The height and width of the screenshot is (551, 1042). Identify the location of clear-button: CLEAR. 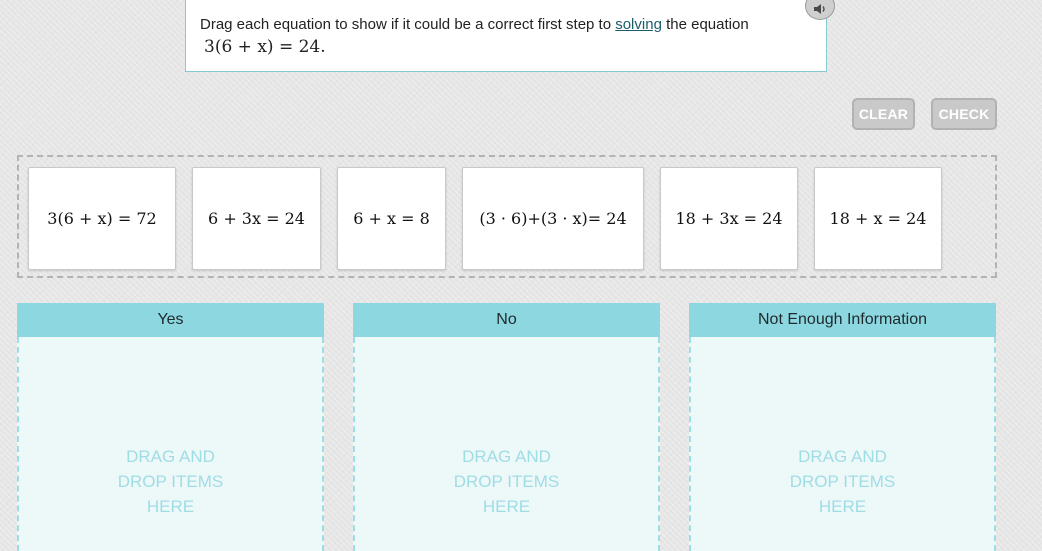
(883, 114).